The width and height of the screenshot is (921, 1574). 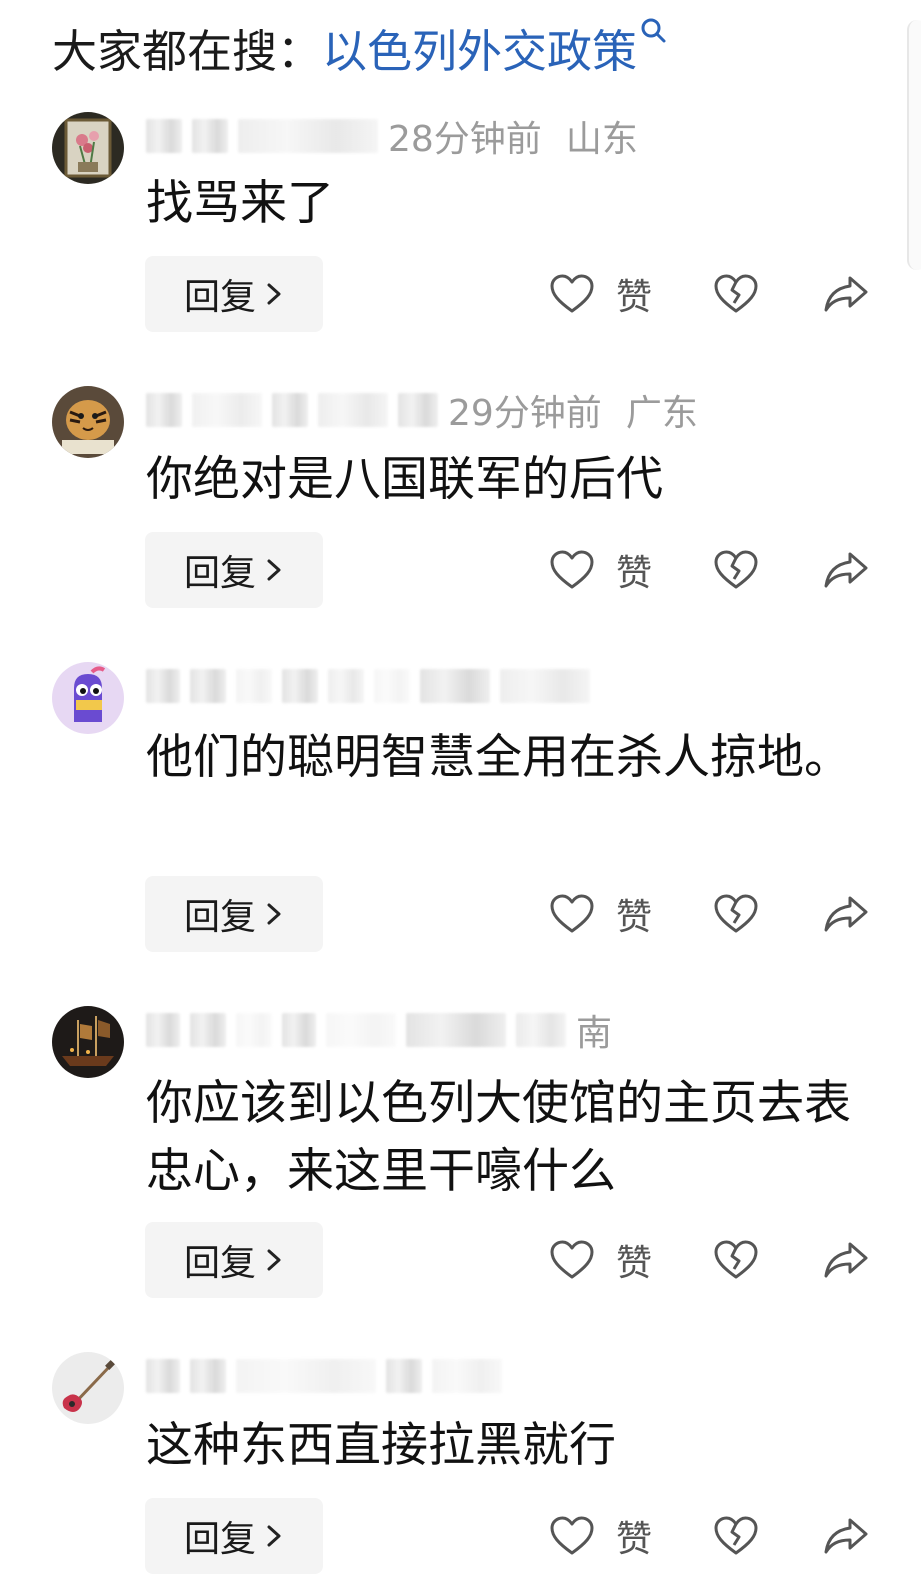 What do you see at coordinates (404, 479) in the screenshot?
I see `comment-text: 你绝对是八国联军的后代` at bounding box center [404, 479].